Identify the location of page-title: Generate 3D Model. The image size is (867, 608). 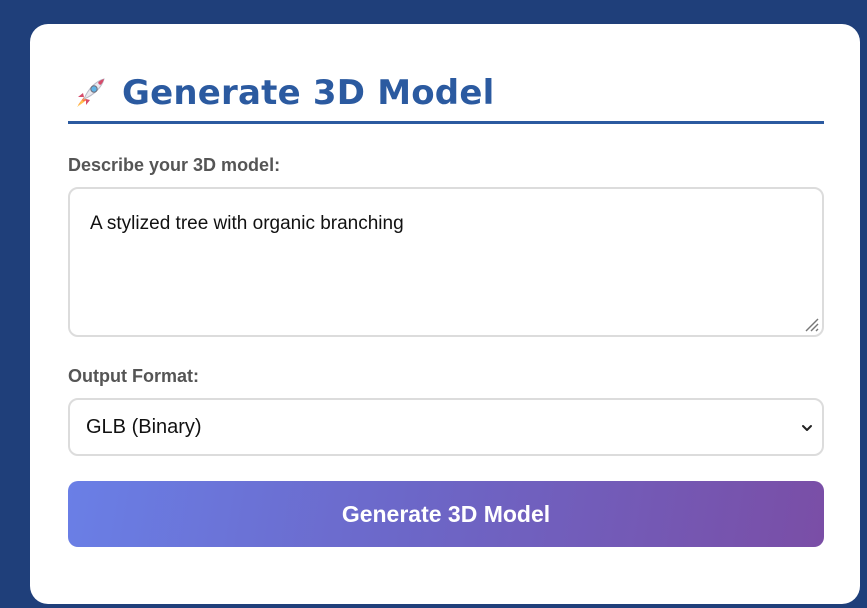
(308, 92).